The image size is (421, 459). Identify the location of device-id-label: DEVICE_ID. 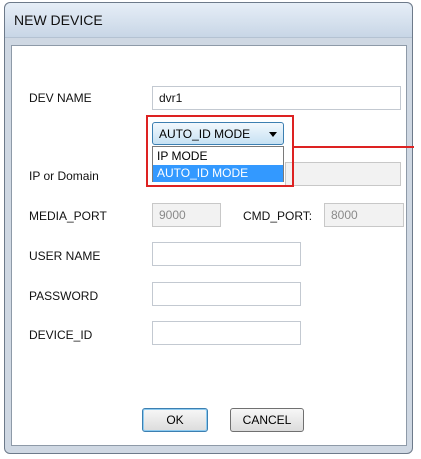
(61, 335).